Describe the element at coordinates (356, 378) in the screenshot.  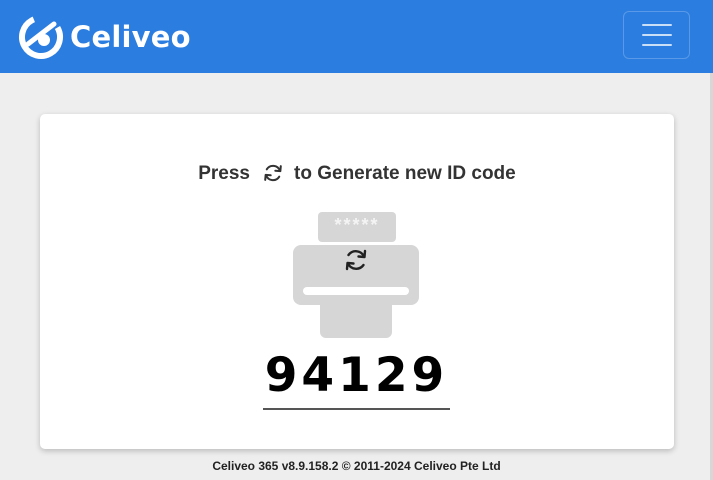
I see `id-code-value: 94129` at that location.